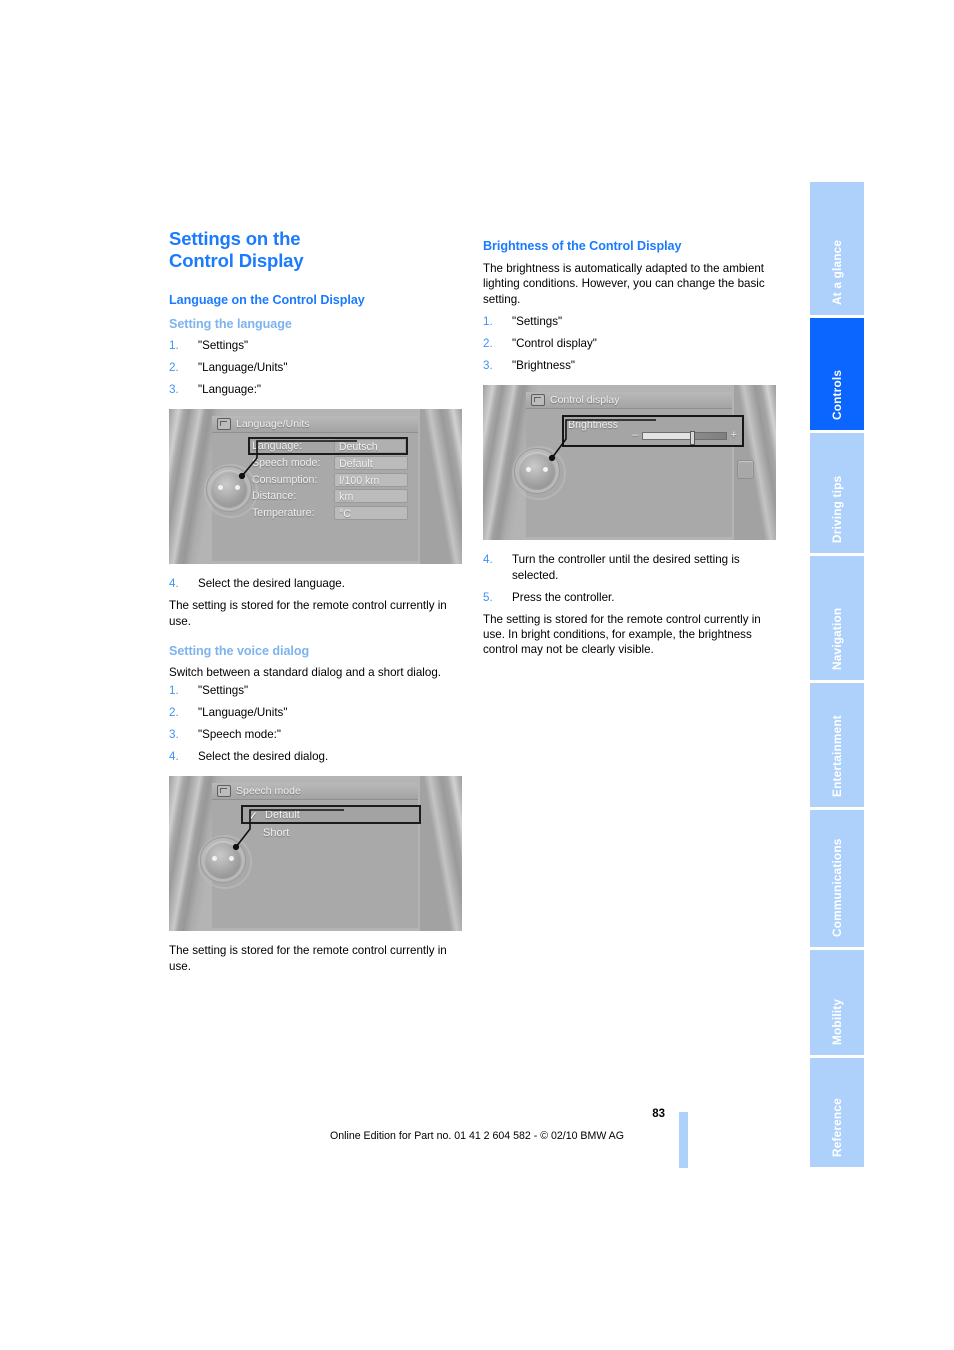 This screenshot has width=954, height=1350. I want to click on list-item: 2. "Control display", so click(629, 343).